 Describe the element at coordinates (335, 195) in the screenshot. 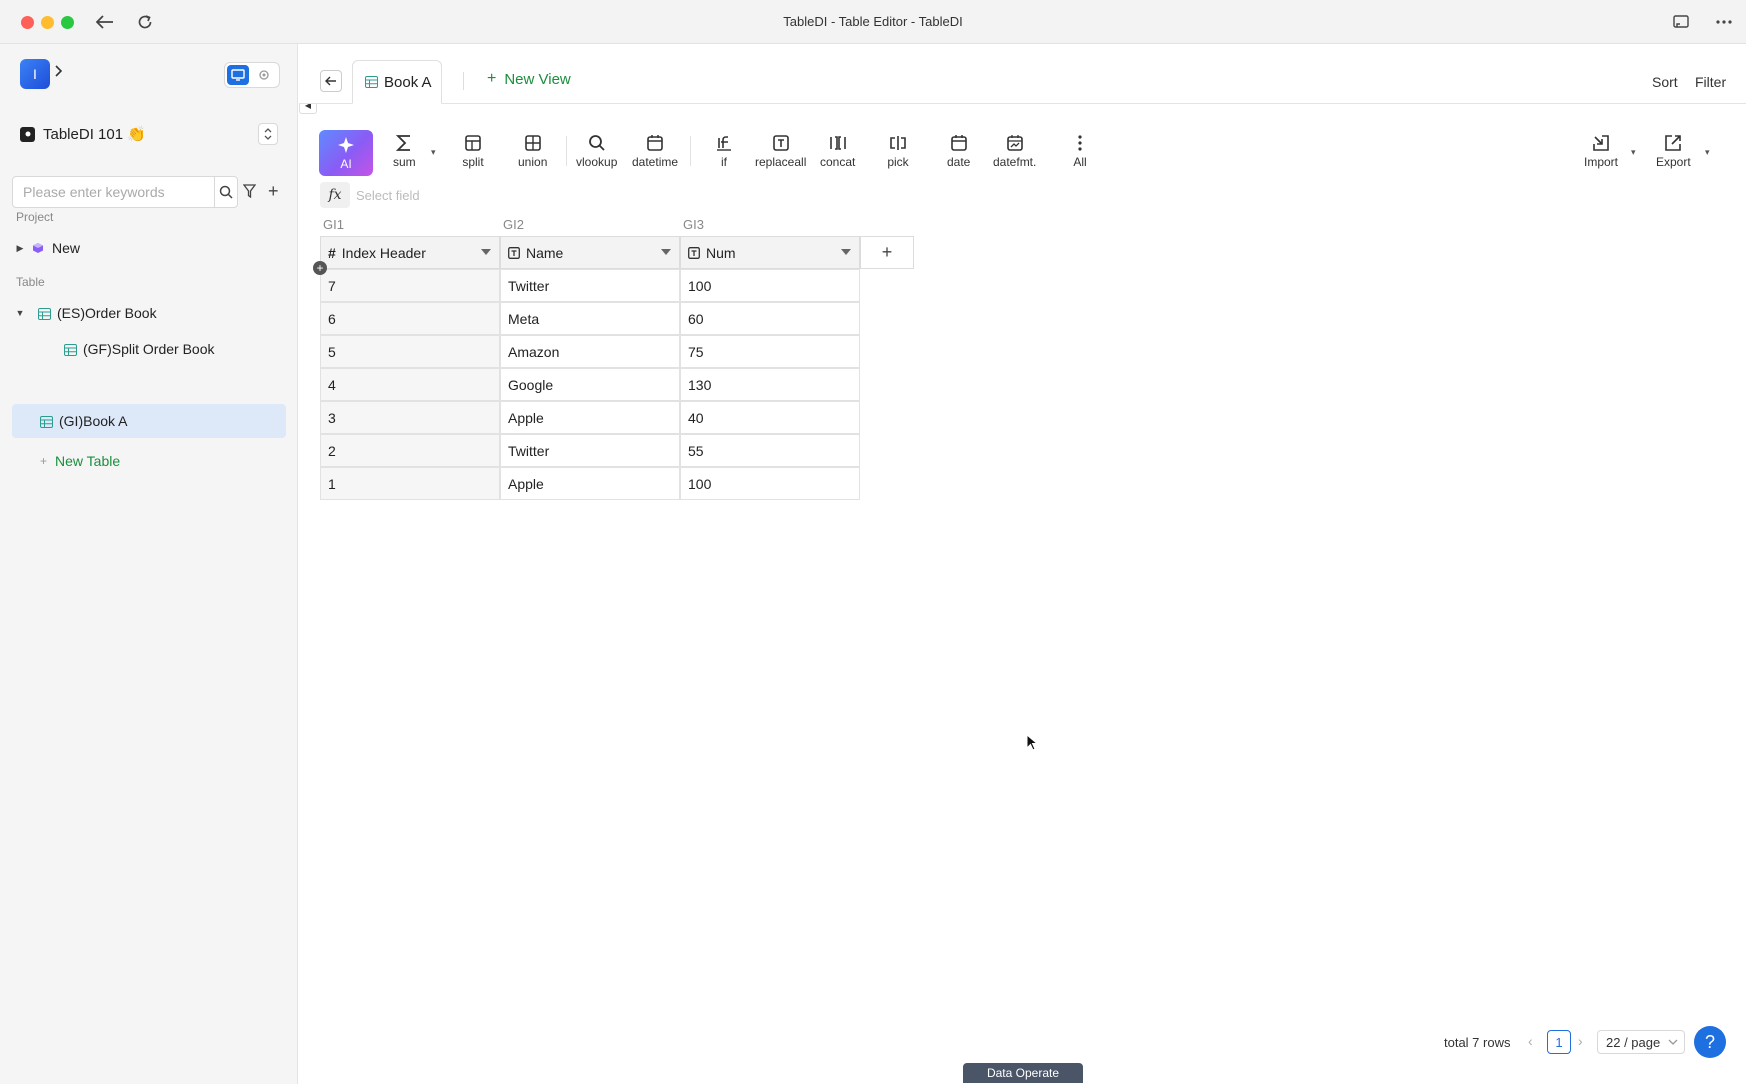

I see `fx-icon: fx` at that location.